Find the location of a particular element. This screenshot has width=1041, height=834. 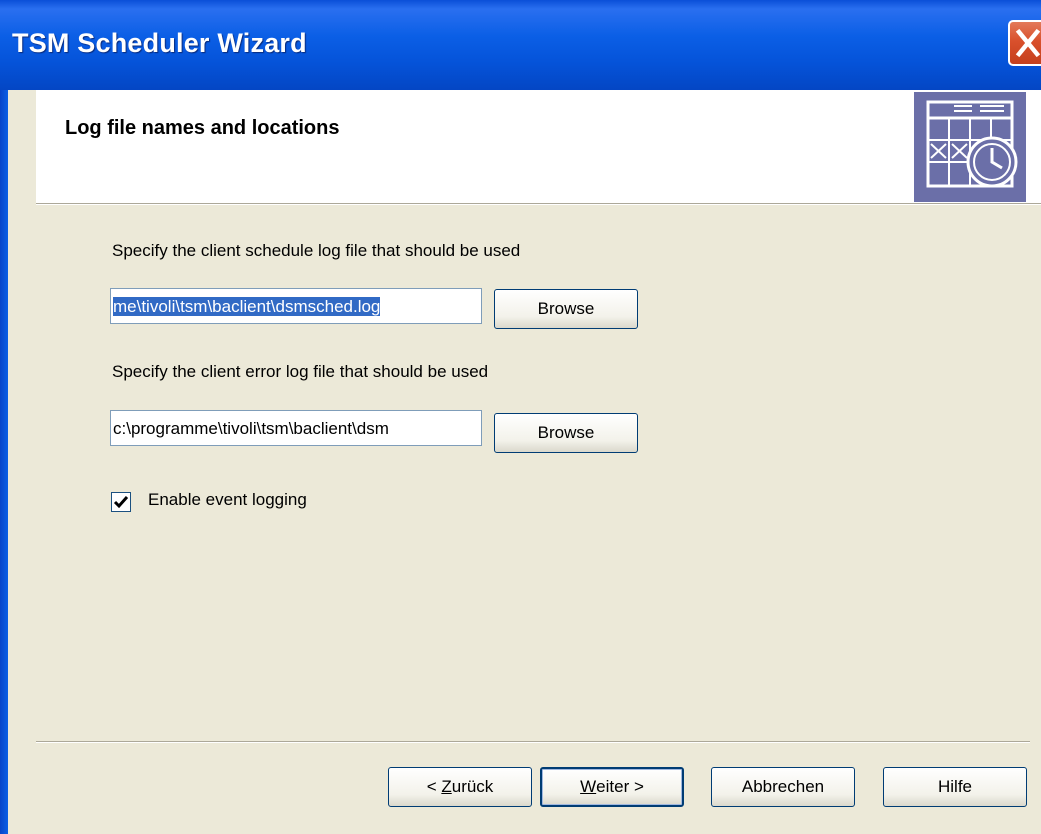

error-log-value: c:\programme\tivoli\tsm\baclient\dsm is located at coordinates (251, 428).